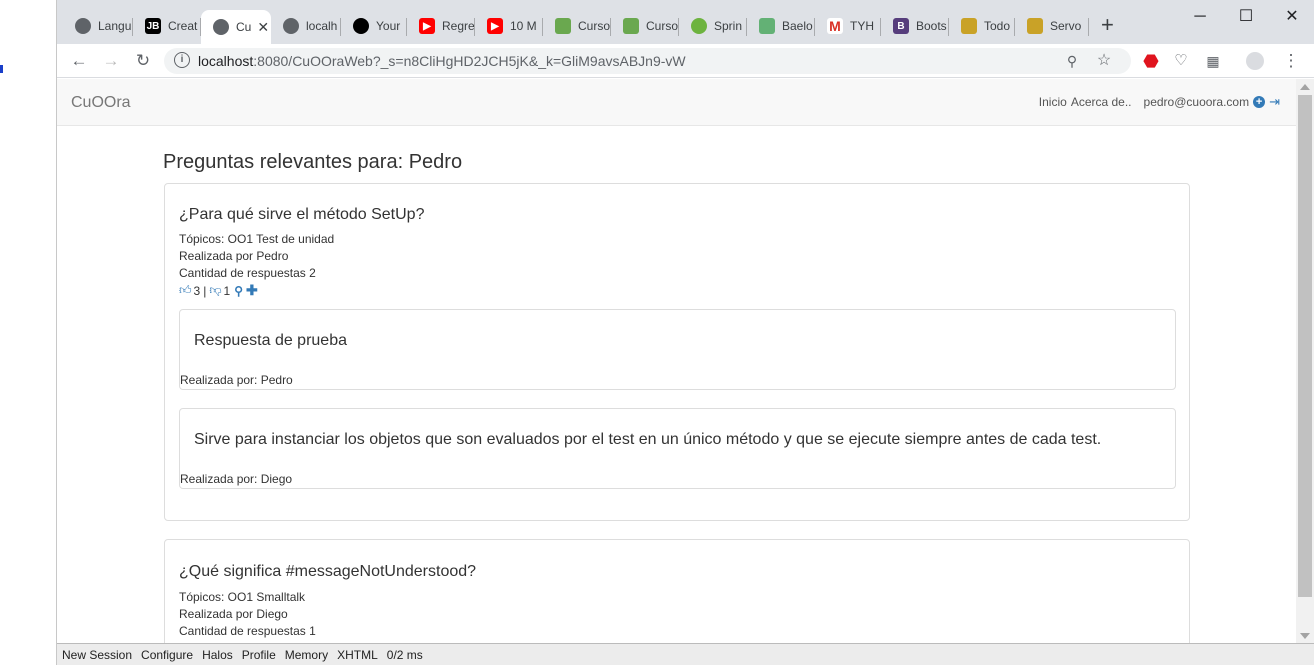  What do you see at coordinates (167, 655) in the screenshot?
I see `configure-link: Configure` at bounding box center [167, 655].